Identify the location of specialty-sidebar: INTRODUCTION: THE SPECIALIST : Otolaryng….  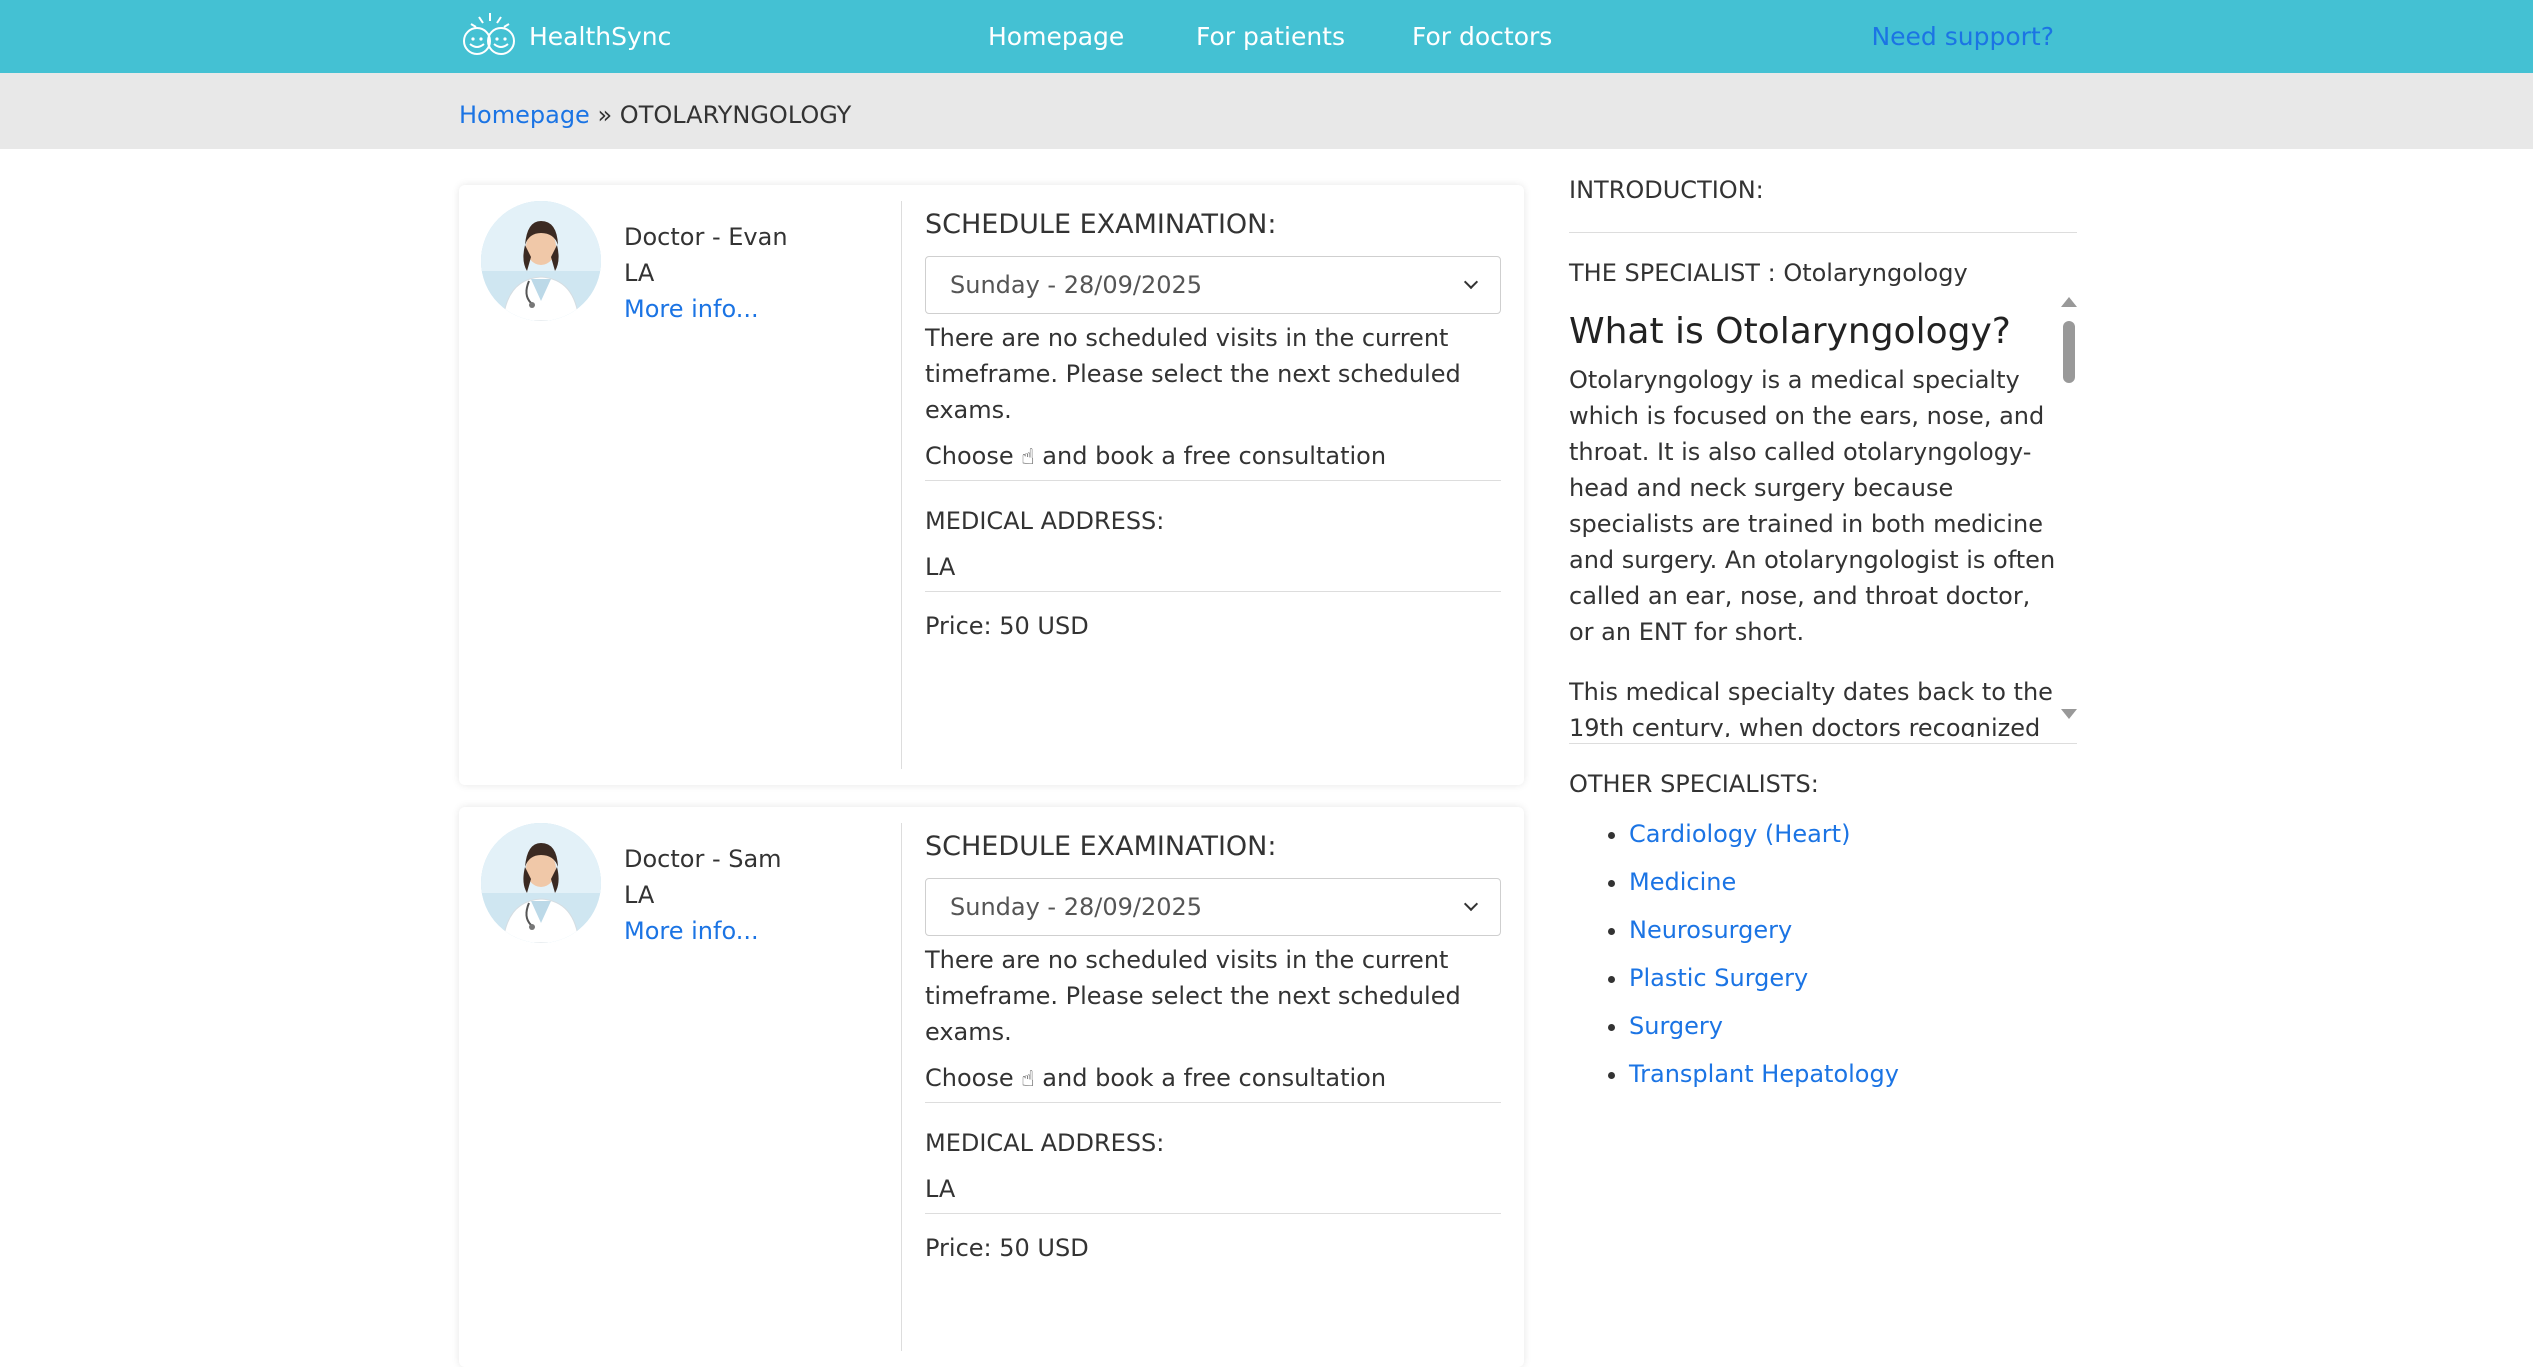
(1823, 635).